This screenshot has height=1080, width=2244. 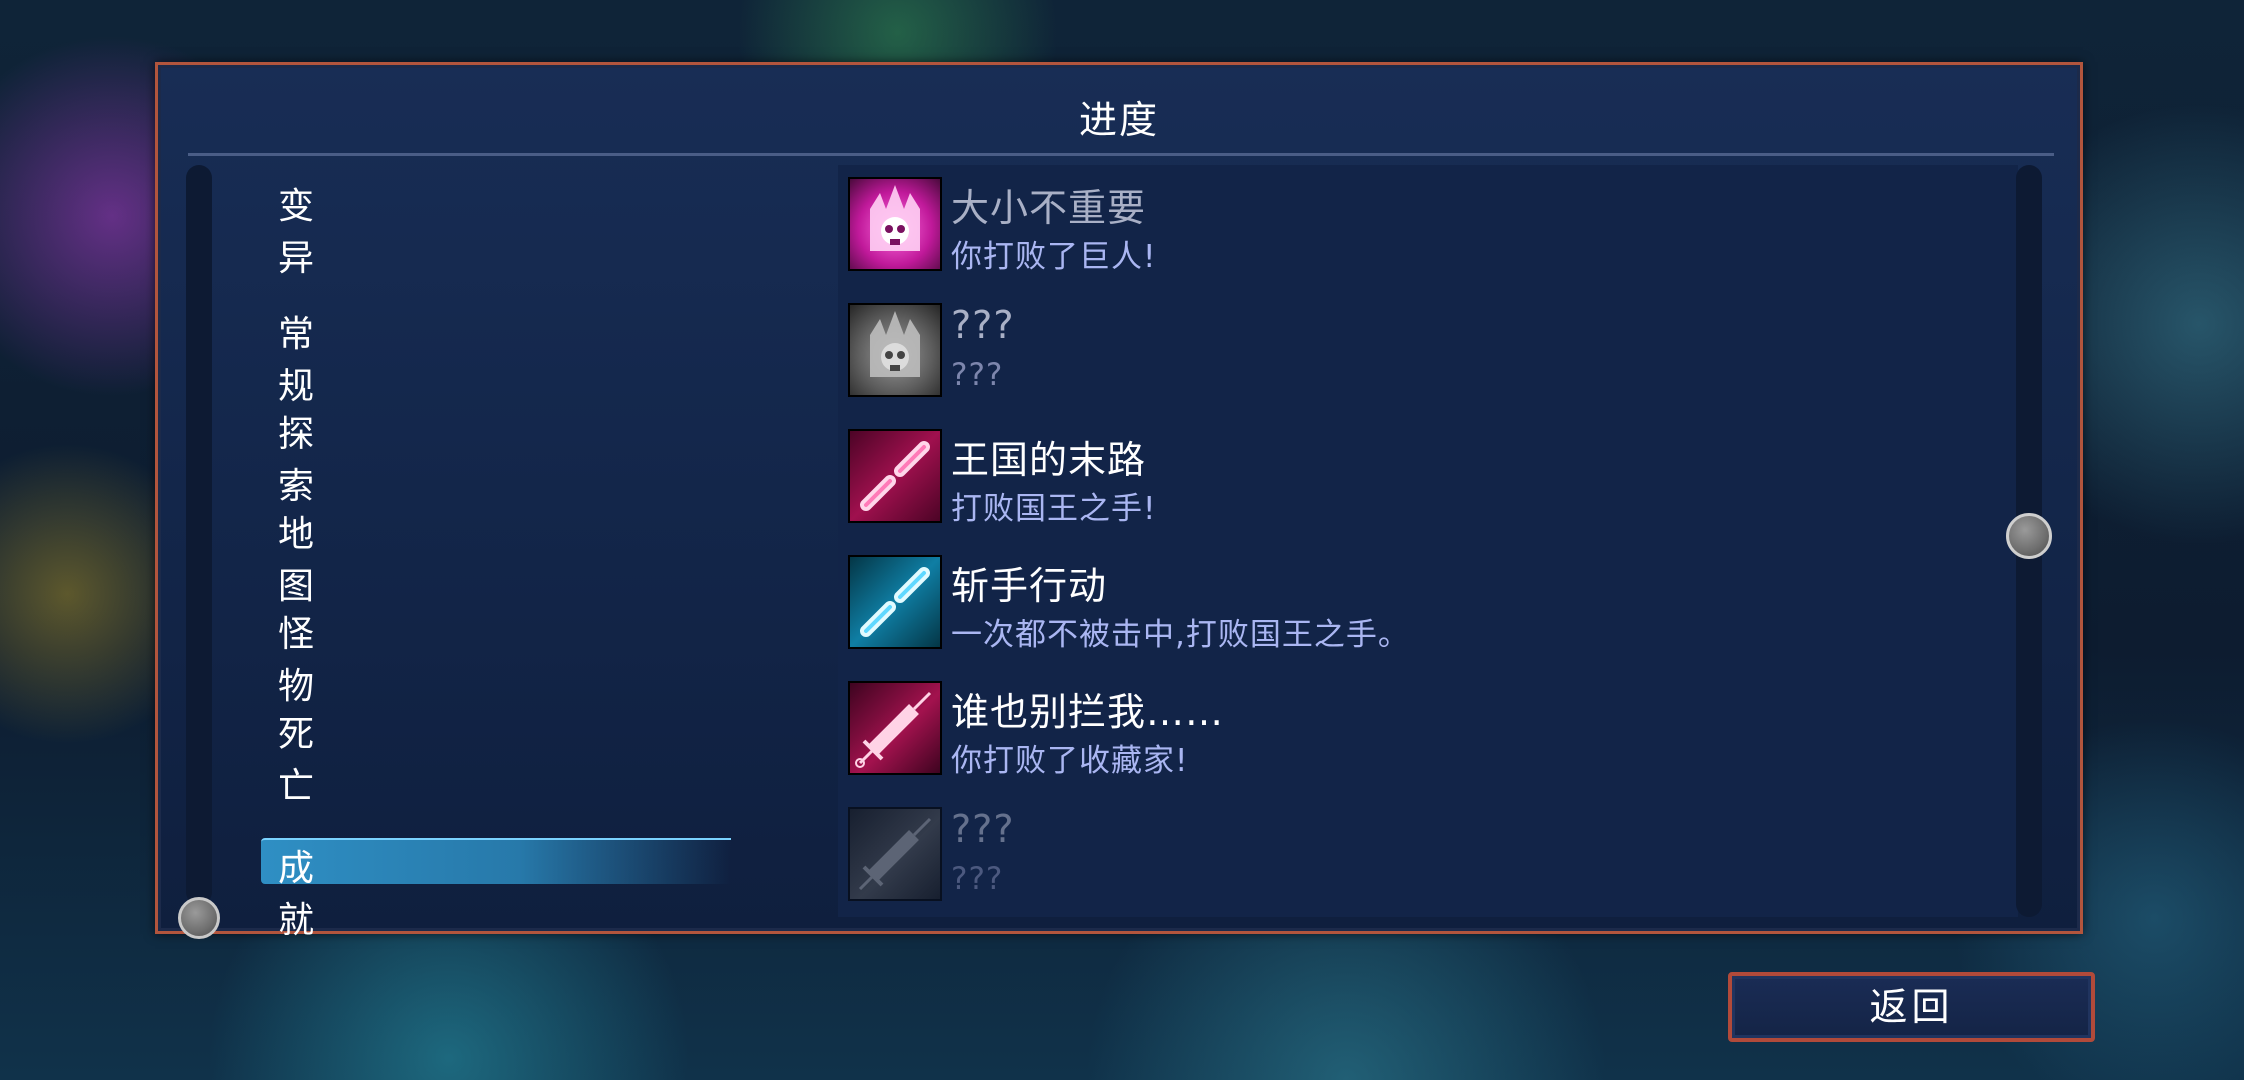 What do you see at coordinates (1428, 220) in the screenshot?
I see `achievement-item: 大小不重要 你打败了巨人!` at bounding box center [1428, 220].